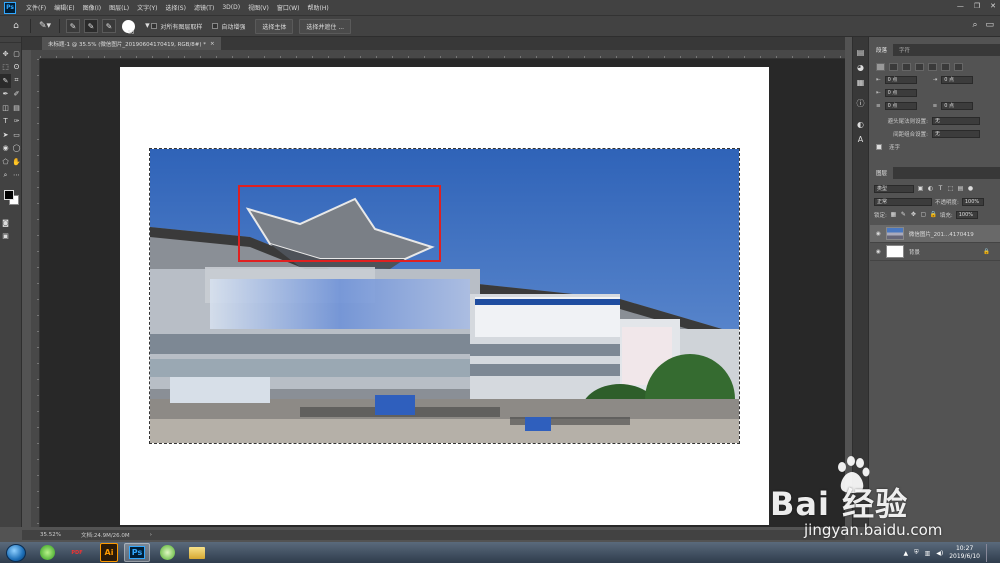 The image size is (1000, 563). I want to click on menu-view: 视图(V), so click(258, 7).